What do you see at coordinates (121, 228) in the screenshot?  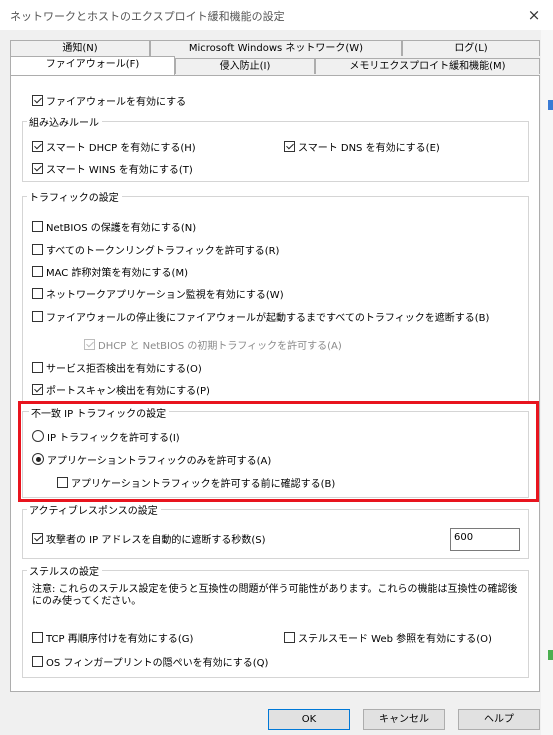 I see `checkbox-label: NetBIOS の保護を有効にする(N)` at bounding box center [121, 228].